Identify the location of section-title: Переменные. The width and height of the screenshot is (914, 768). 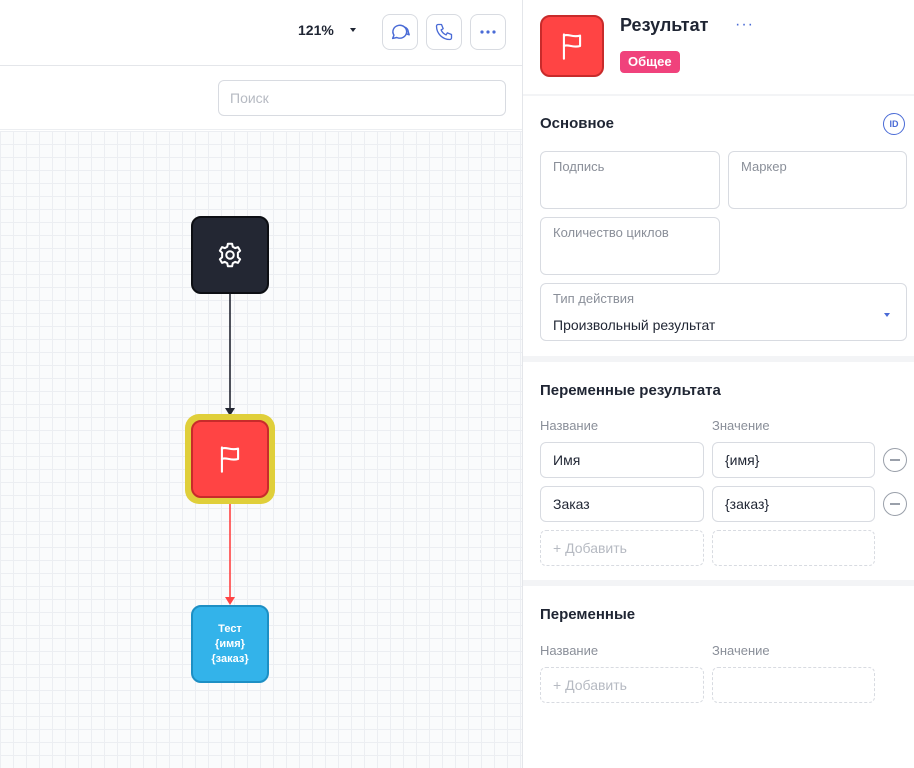
(588, 614).